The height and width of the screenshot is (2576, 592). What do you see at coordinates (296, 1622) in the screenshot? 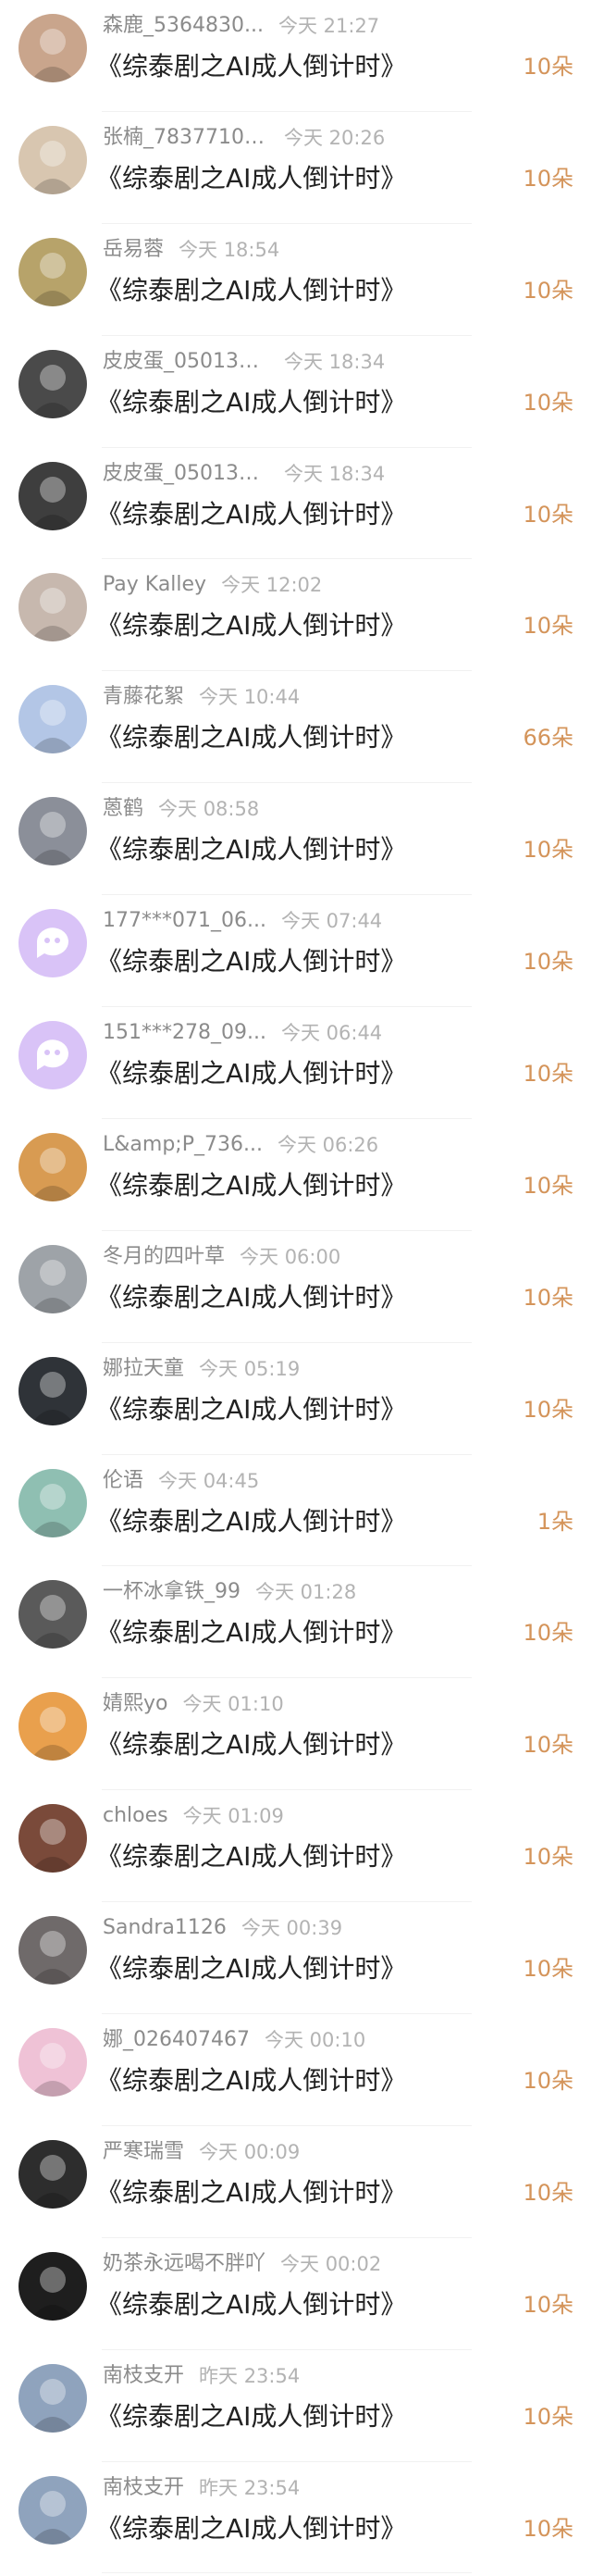
I see `gift-record-row: 一杯冰拿铁_99 今天 01:28 《综泰剧之AI成人倒计时》 10朵` at bounding box center [296, 1622].